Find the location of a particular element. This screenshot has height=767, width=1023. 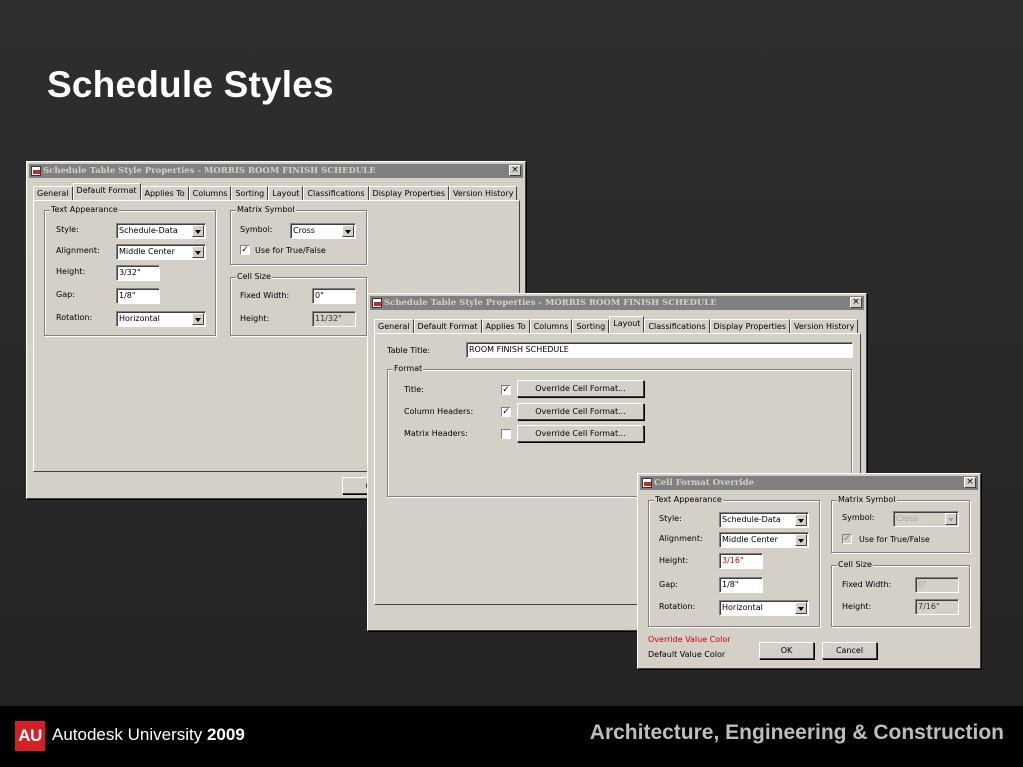

height-label: Height: is located at coordinates (71, 271).